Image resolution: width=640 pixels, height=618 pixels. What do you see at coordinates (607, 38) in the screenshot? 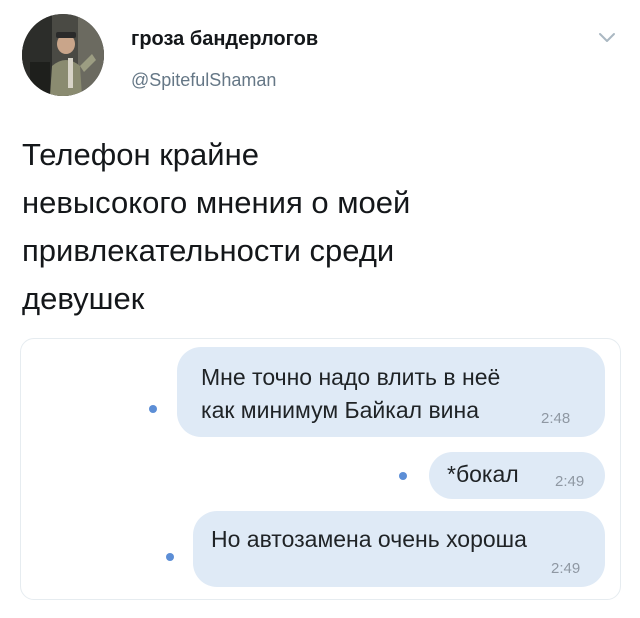
I see `chevron-down-icon` at bounding box center [607, 38].